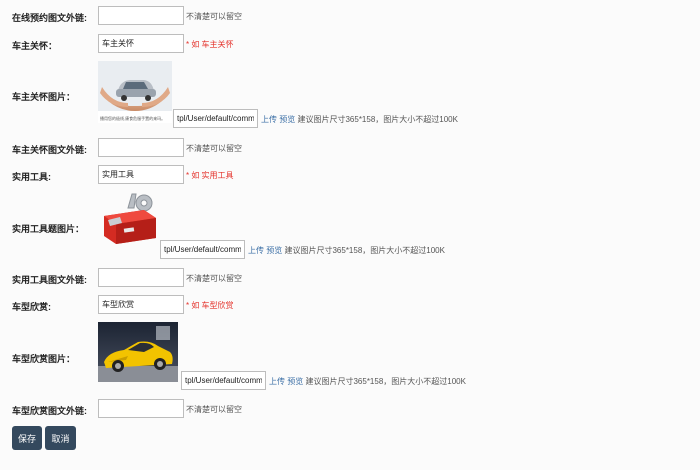 This screenshot has height=470, width=700. What do you see at coordinates (31, 177) in the screenshot?
I see `tools-label: 实用工具:` at bounding box center [31, 177].